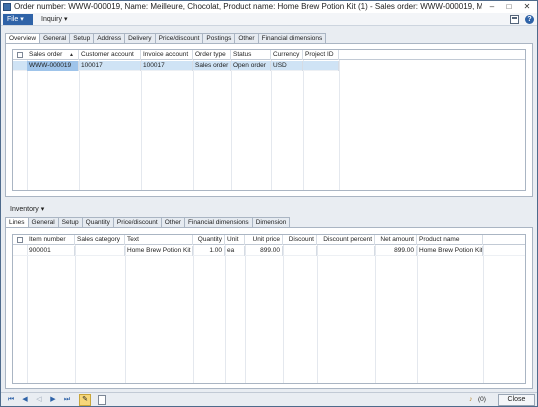  Describe the element at coordinates (167, 55) in the screenshot. I see `col-invoice-account: Invoice account` at that location.